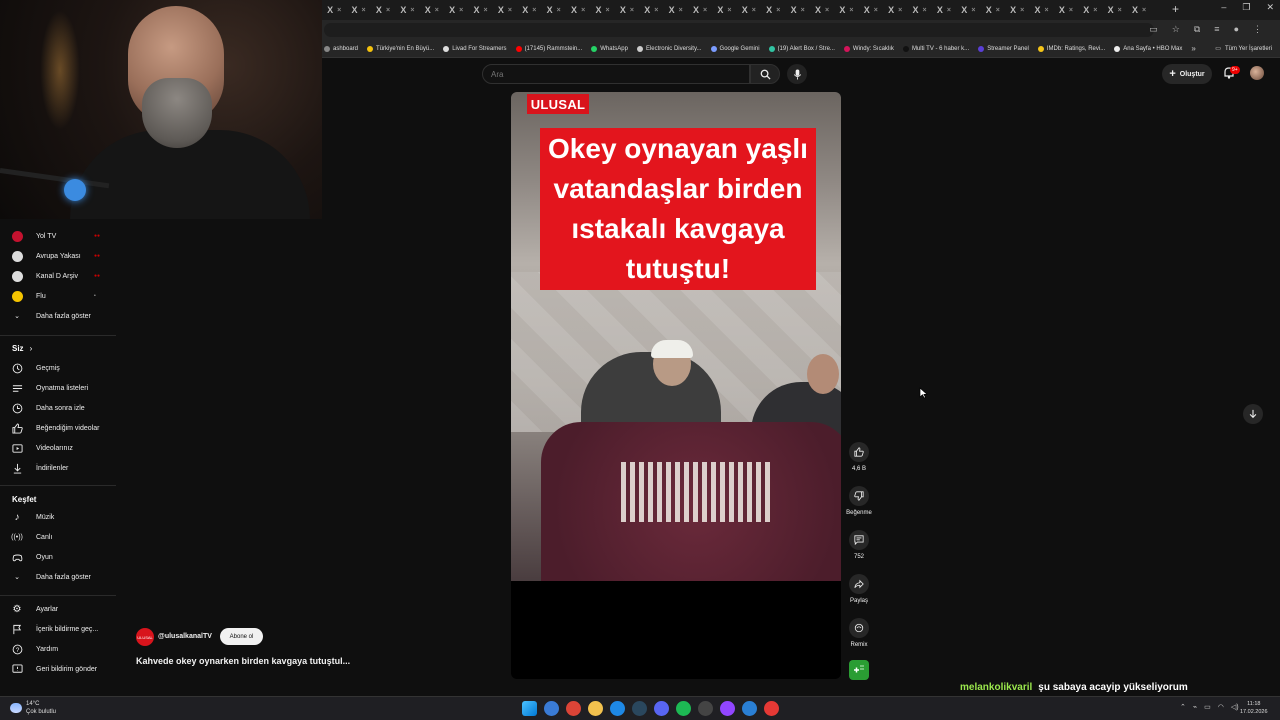 This screenshot has height=720, width=1280. I want to click on sidebar-channel-yol-tv: Yol TV ●●, so click(59, 236).